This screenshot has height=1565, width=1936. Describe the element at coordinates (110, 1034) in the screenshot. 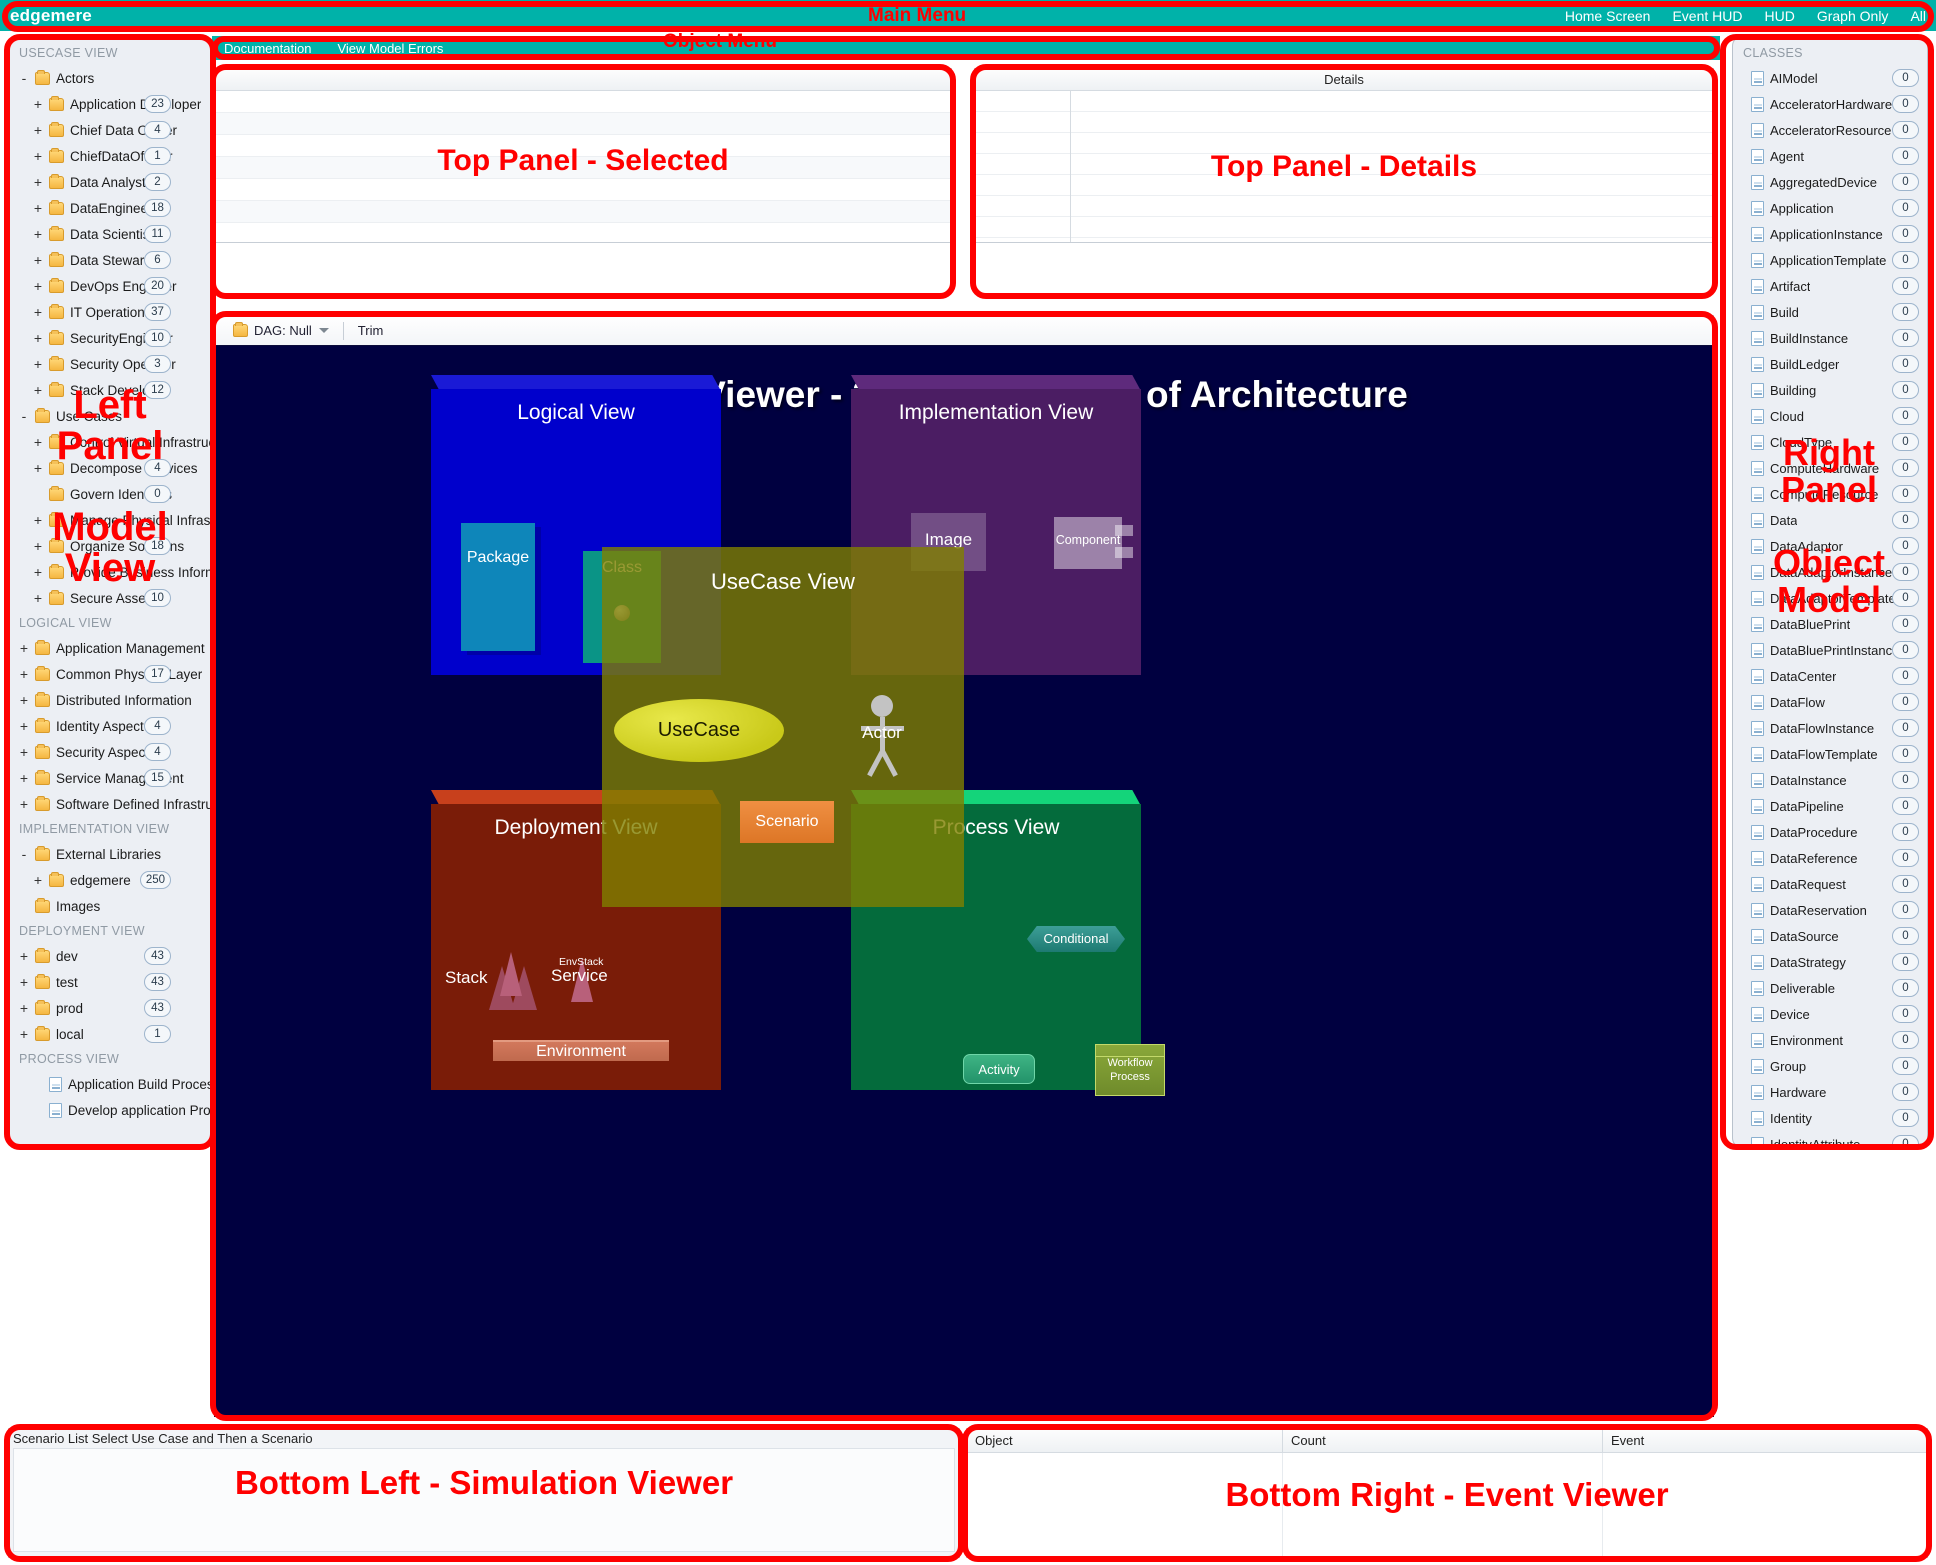

I see `tree-item: + local 1` at that location.